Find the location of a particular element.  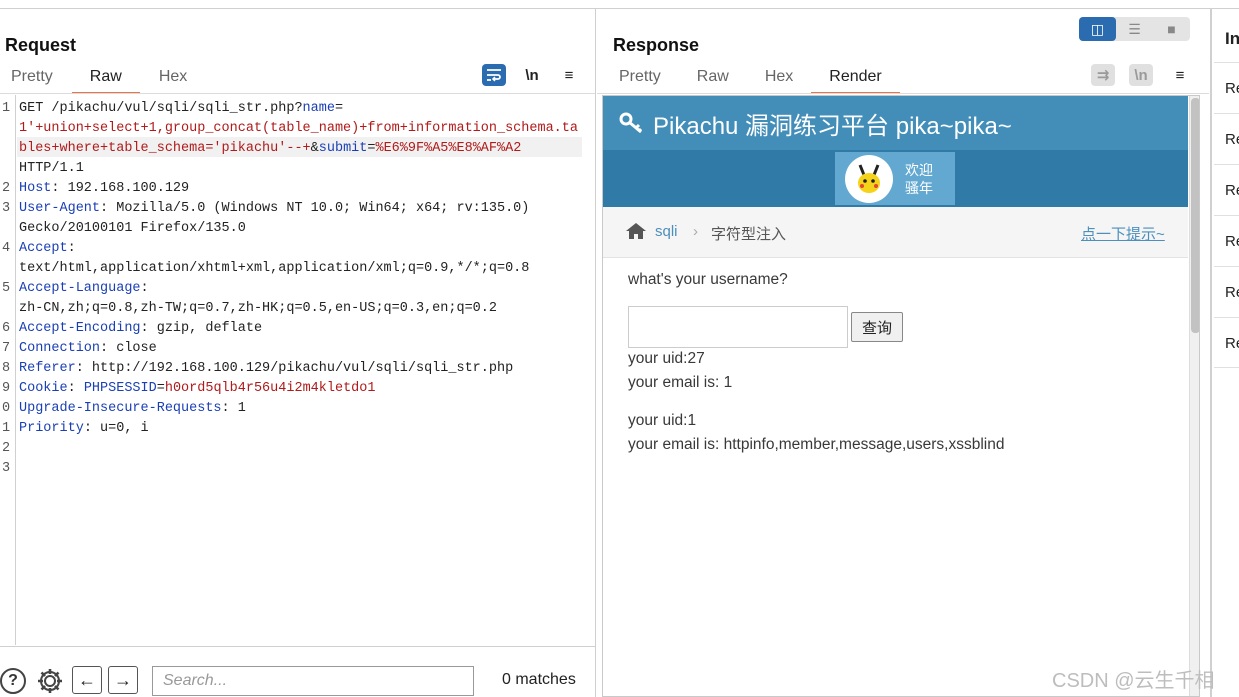

site-title: Pikachu 漏洞练习平台 pika~pika~ is located at coordinates (832, 126).